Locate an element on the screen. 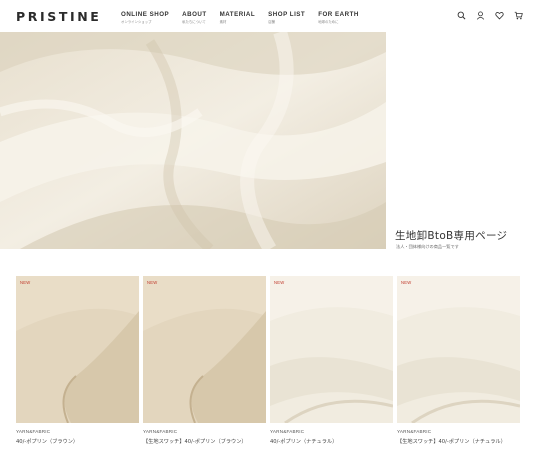 The image size is (536, 451). product-name: 【生地スワッチ】40/-ポプリン（ブラウン） is located at coordinates (195, 442).